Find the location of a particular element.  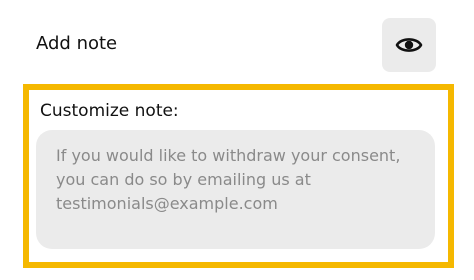

eye-icon is located at coordinates (409, 45).